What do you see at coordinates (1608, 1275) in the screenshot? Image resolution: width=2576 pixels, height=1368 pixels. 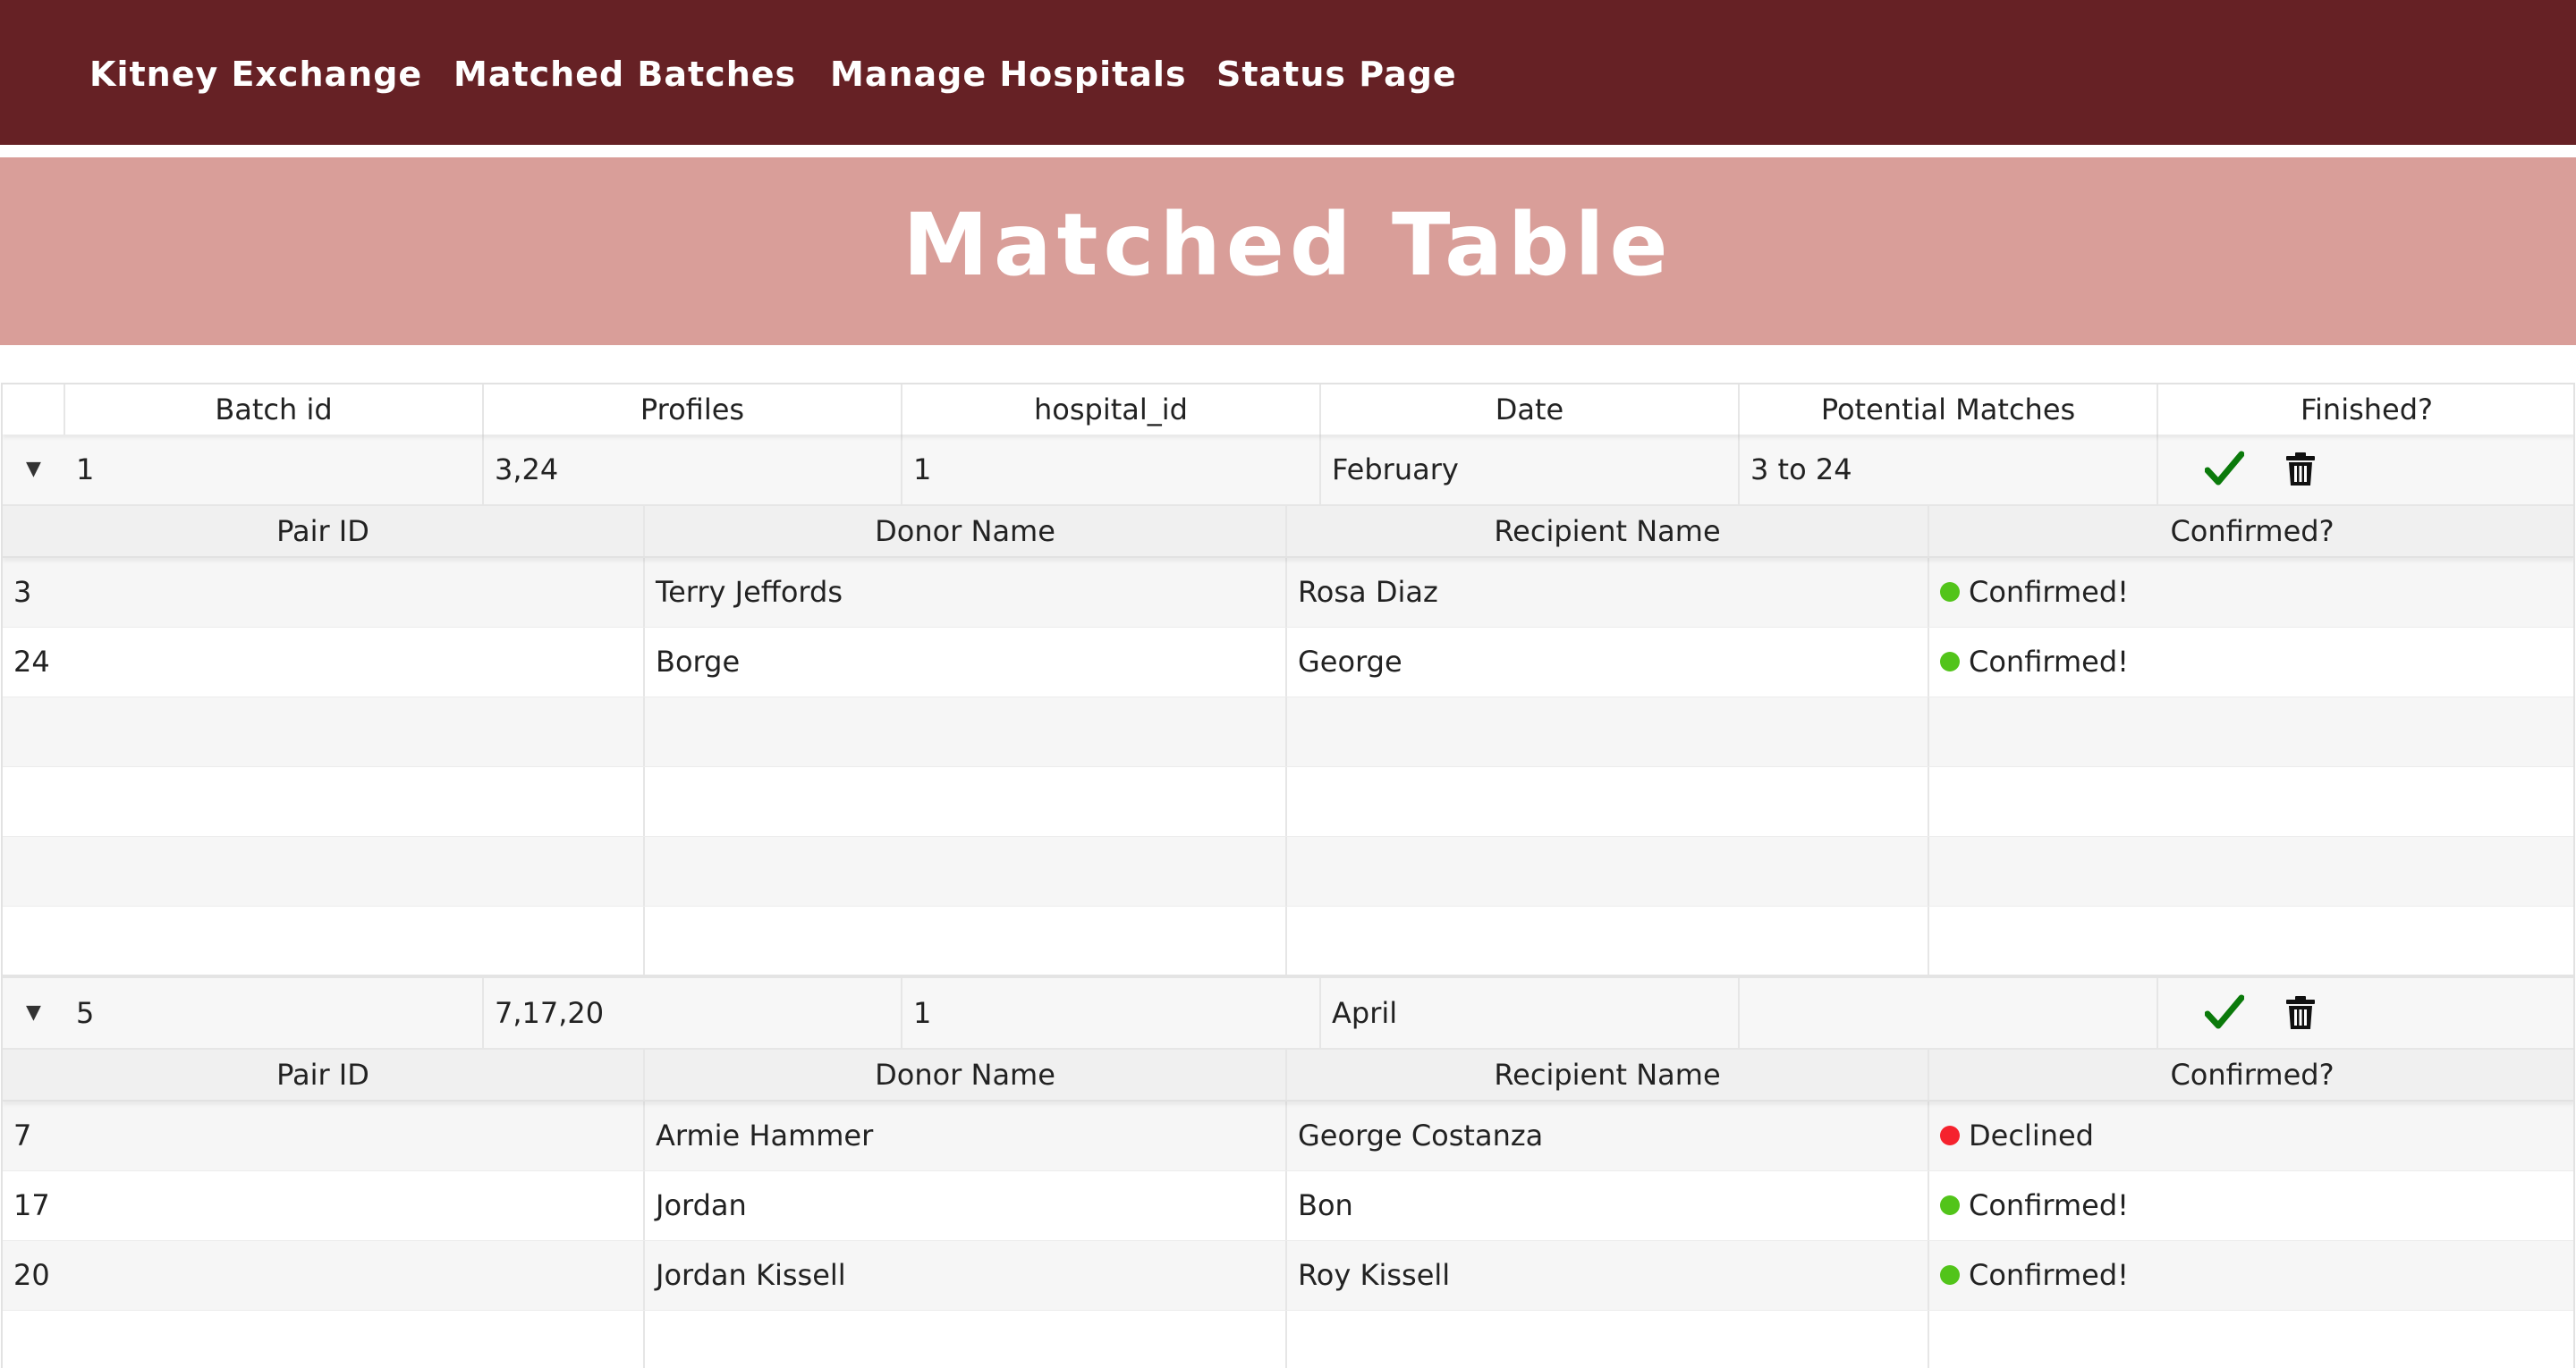 I see `recipient-name-cell: Roy Kissell` at bounding box center [1608, 1275].